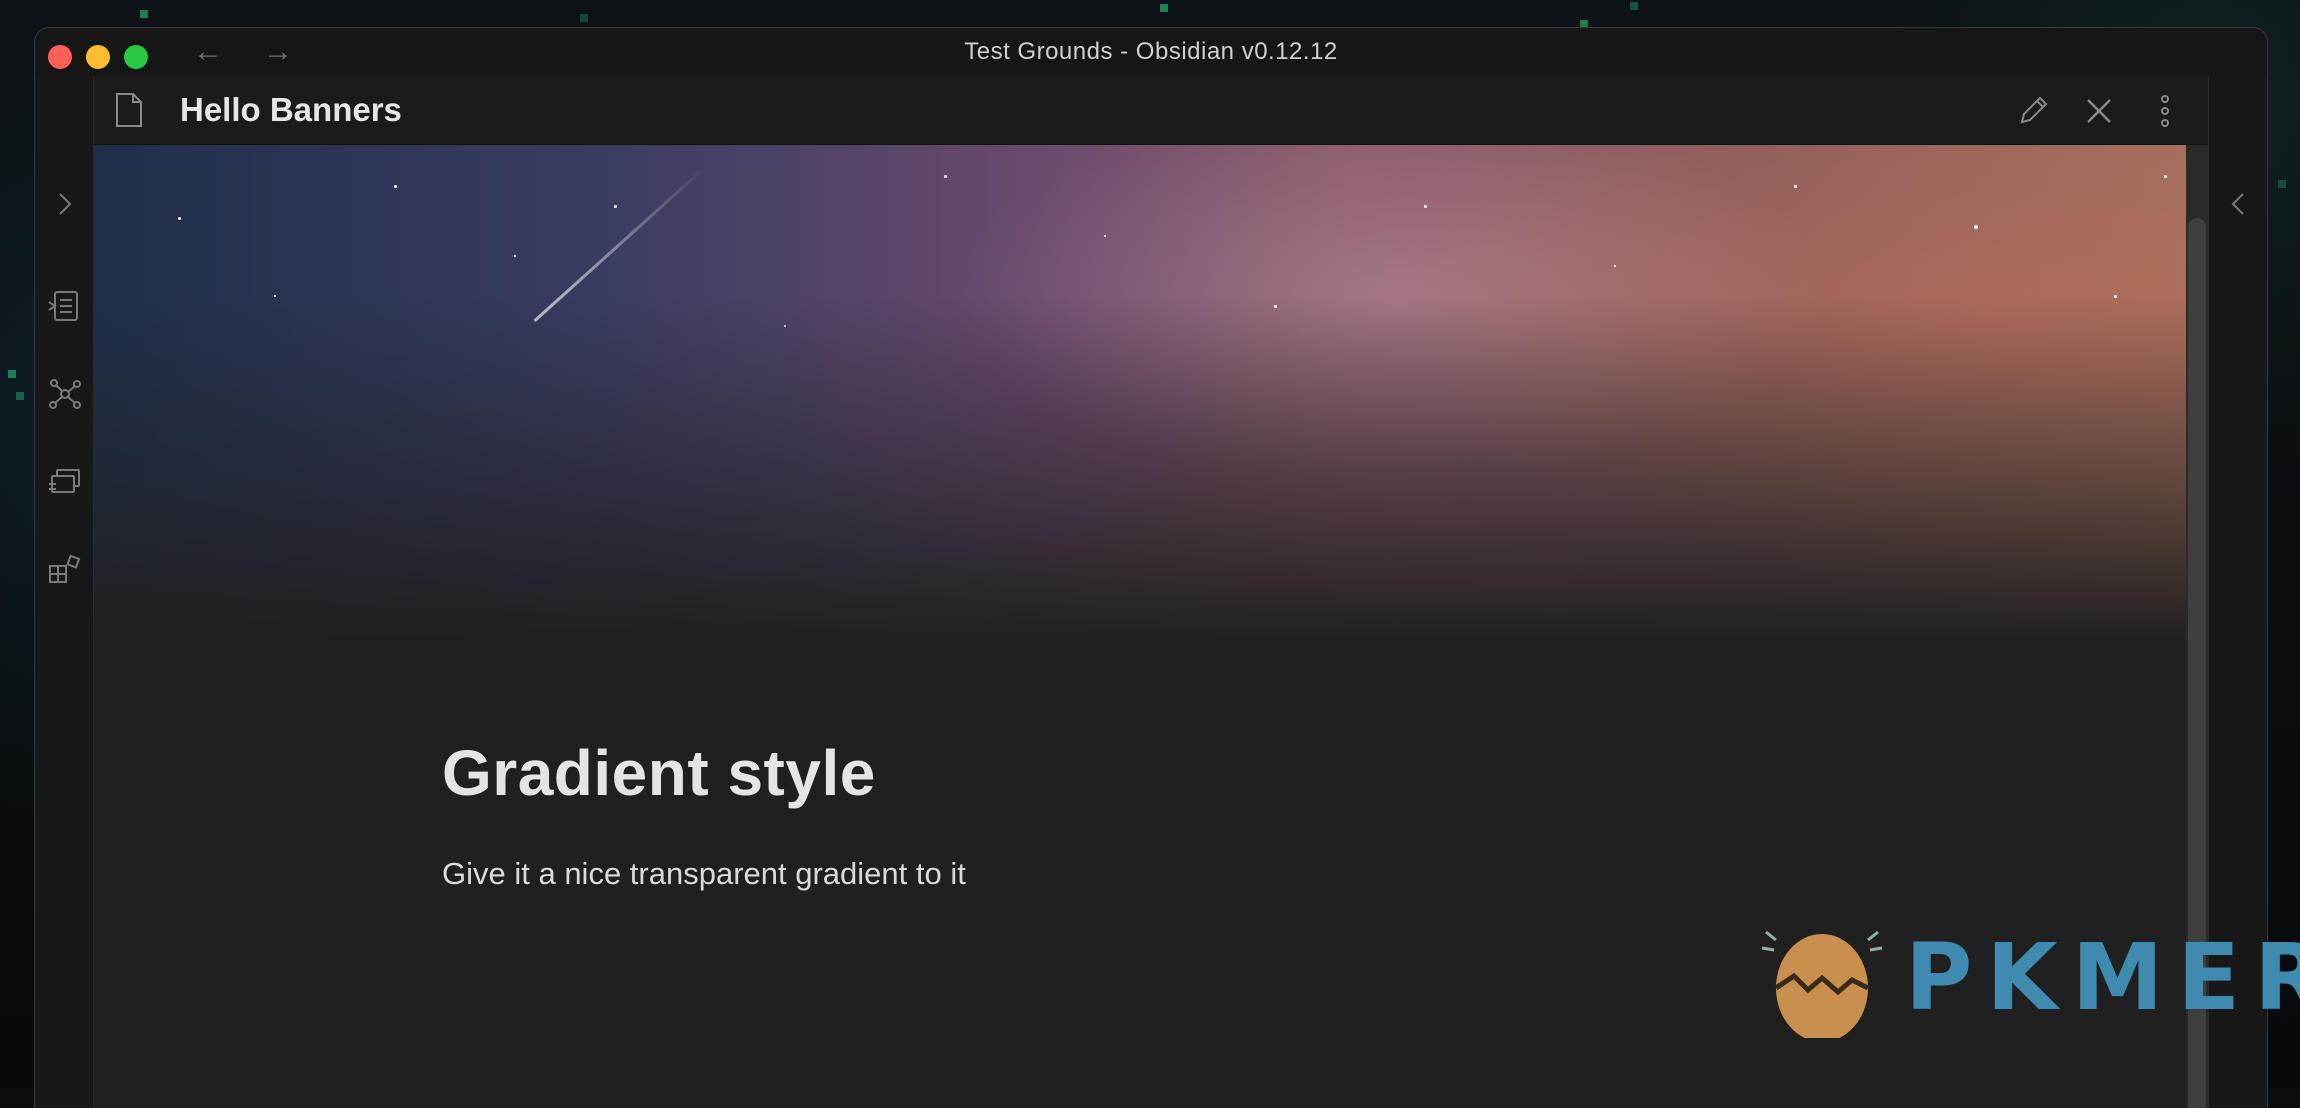 The height and width of the screenshot is (1108, 2300). I want to click on graph-view-icon, so click(65, 394).